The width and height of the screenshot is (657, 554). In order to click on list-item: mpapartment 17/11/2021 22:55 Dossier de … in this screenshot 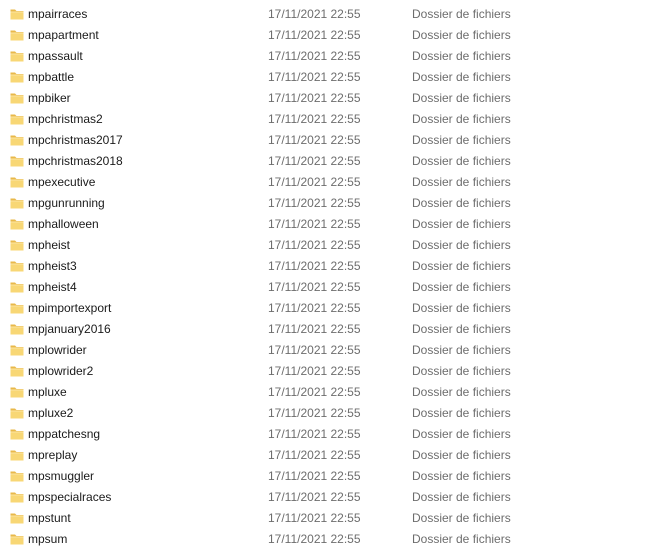, I will do `click(328, 35)`.